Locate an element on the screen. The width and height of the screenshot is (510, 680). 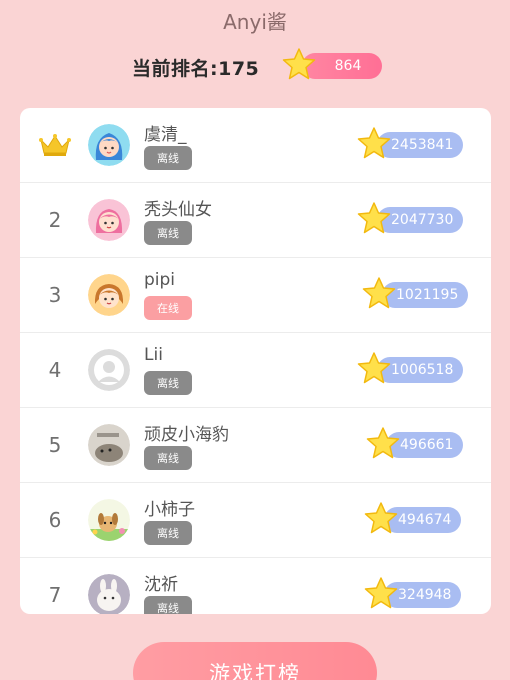
leaderboard-row: 3 pipi 在线 1021195 is located at coordinates (255, 295).